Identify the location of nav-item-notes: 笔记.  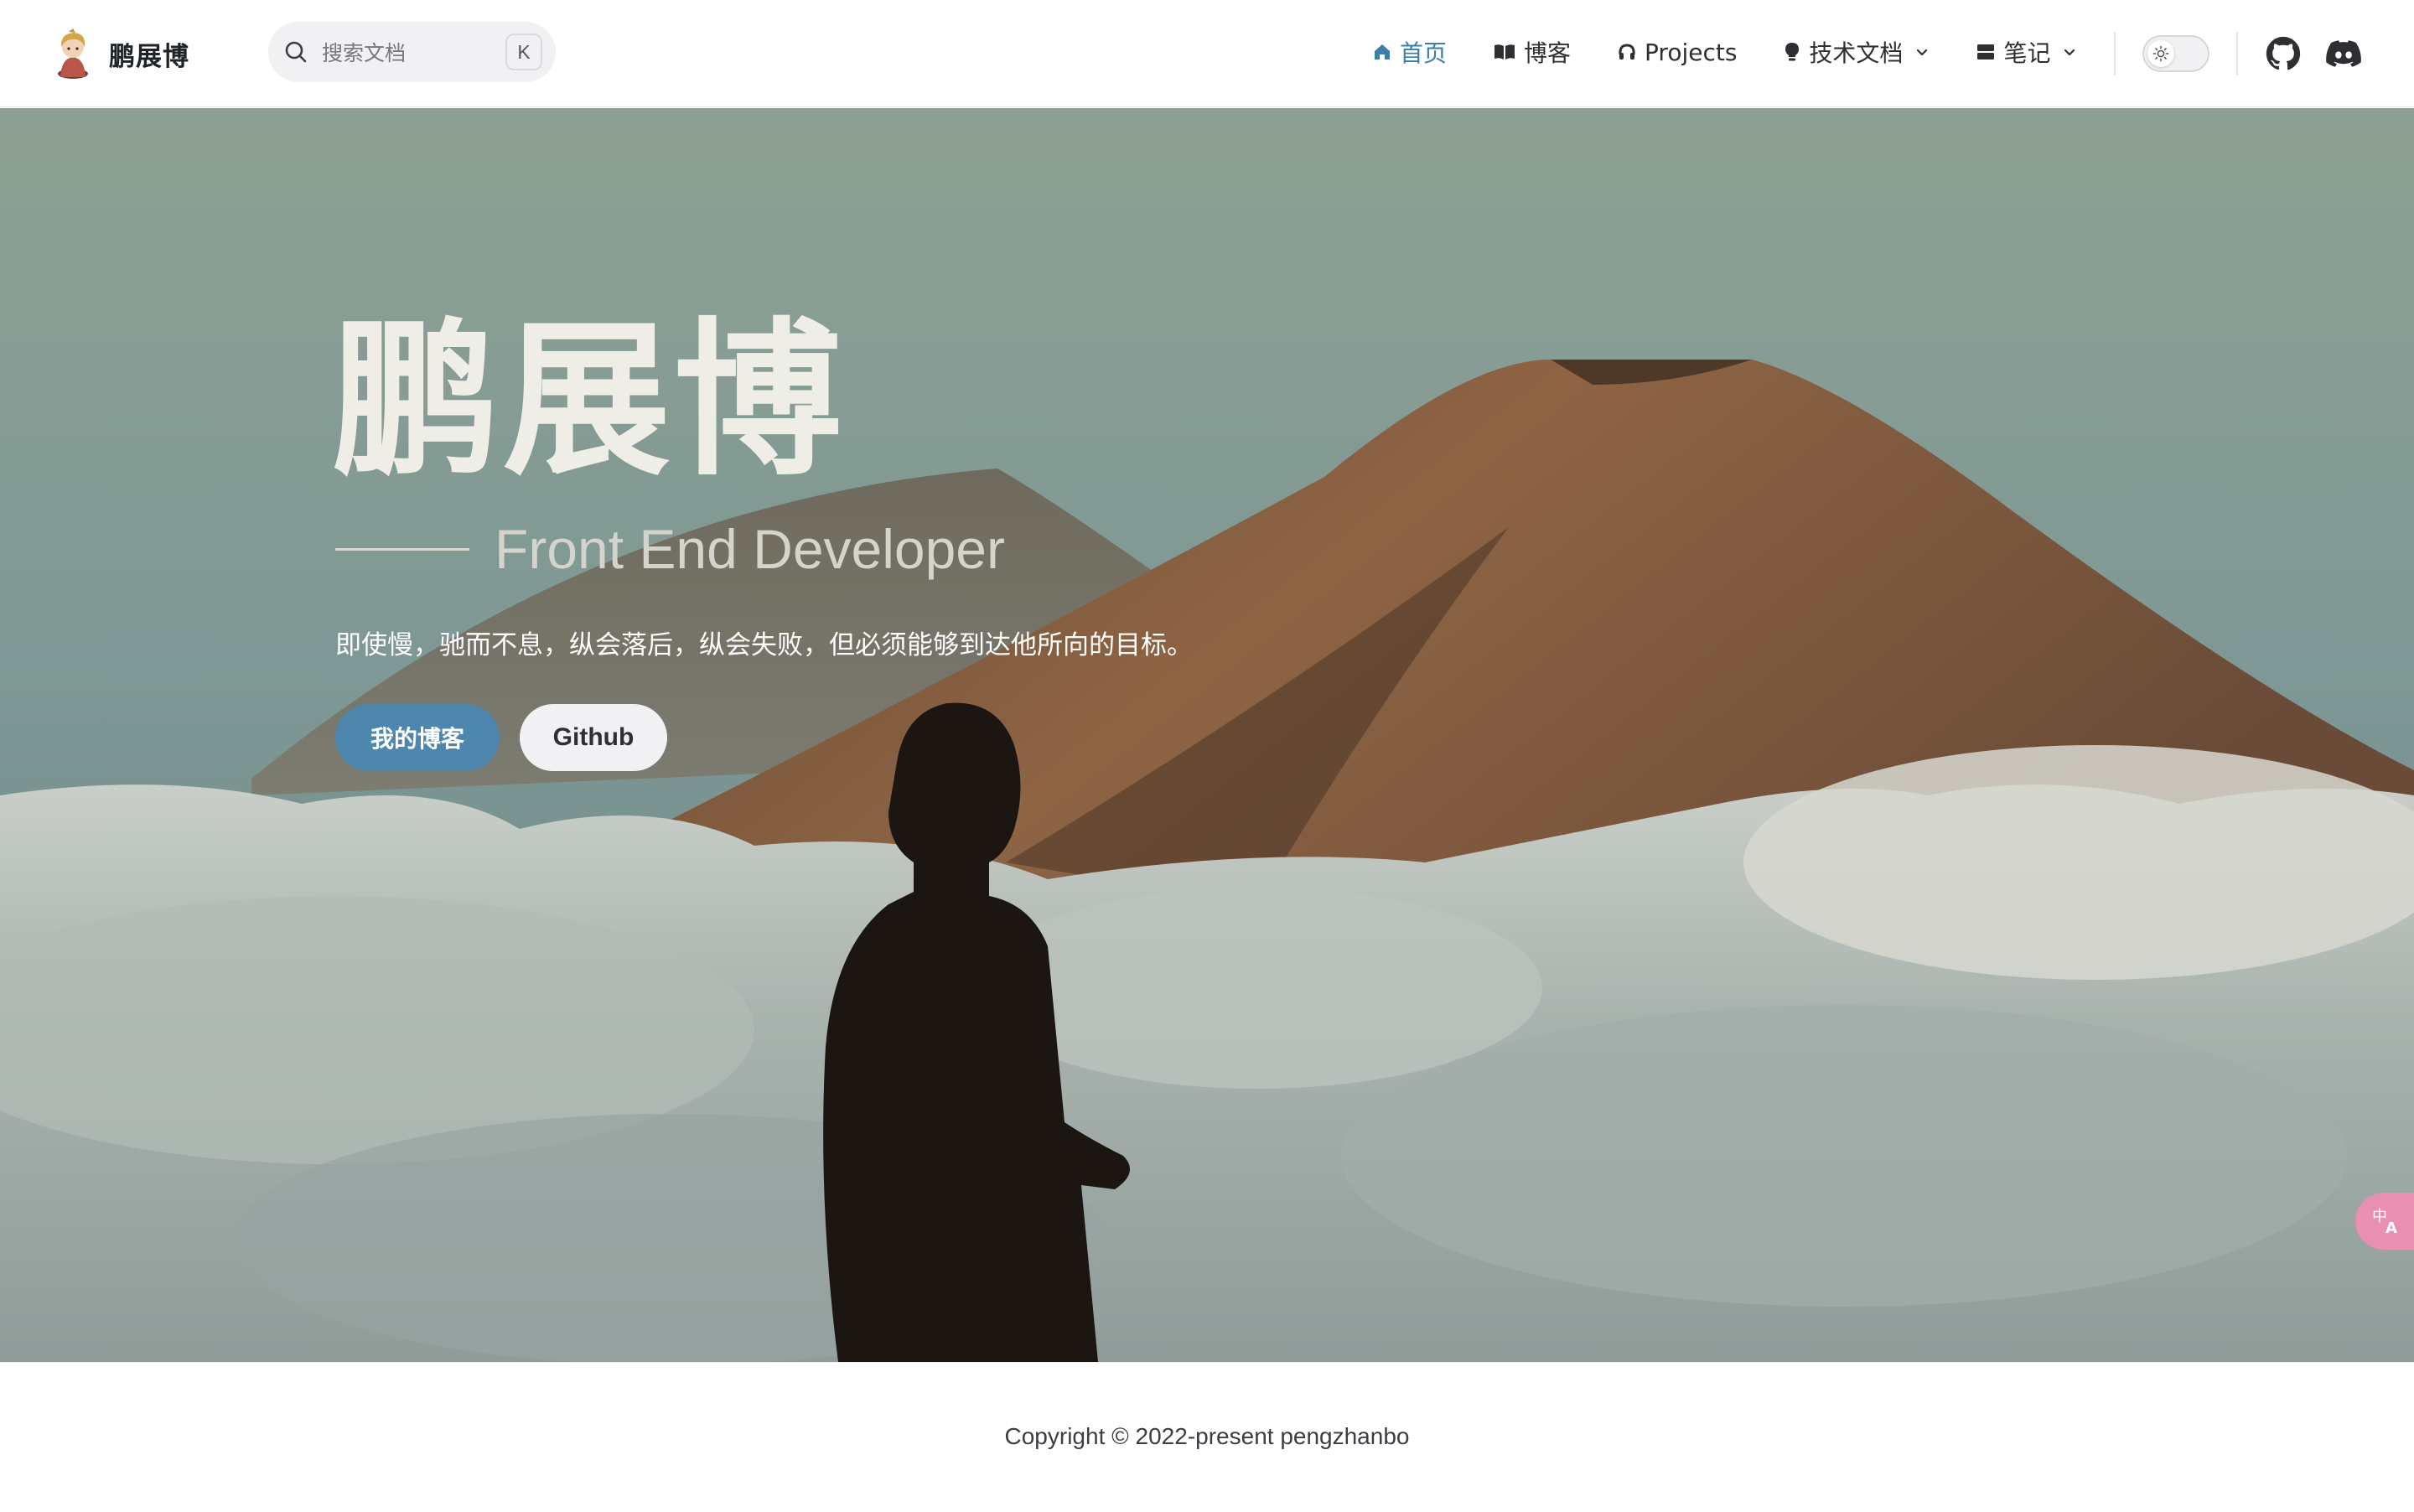
(2027, 52).